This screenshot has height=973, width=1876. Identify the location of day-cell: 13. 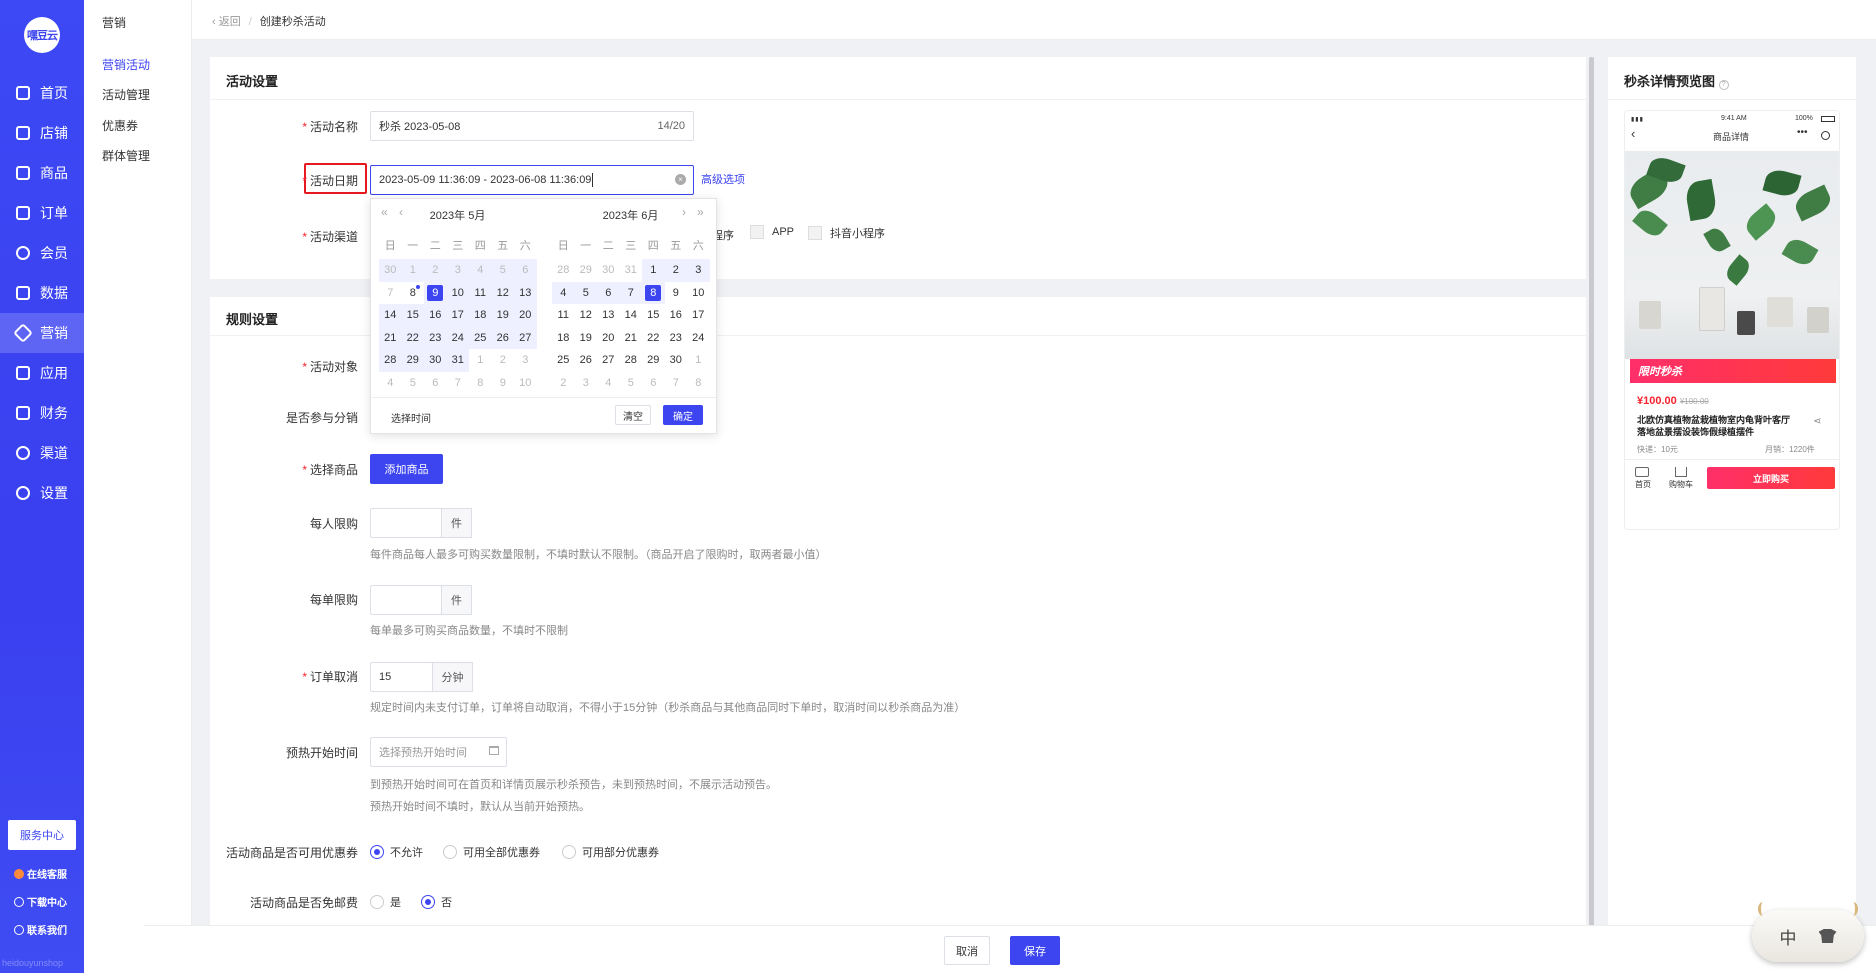
(608, 315).